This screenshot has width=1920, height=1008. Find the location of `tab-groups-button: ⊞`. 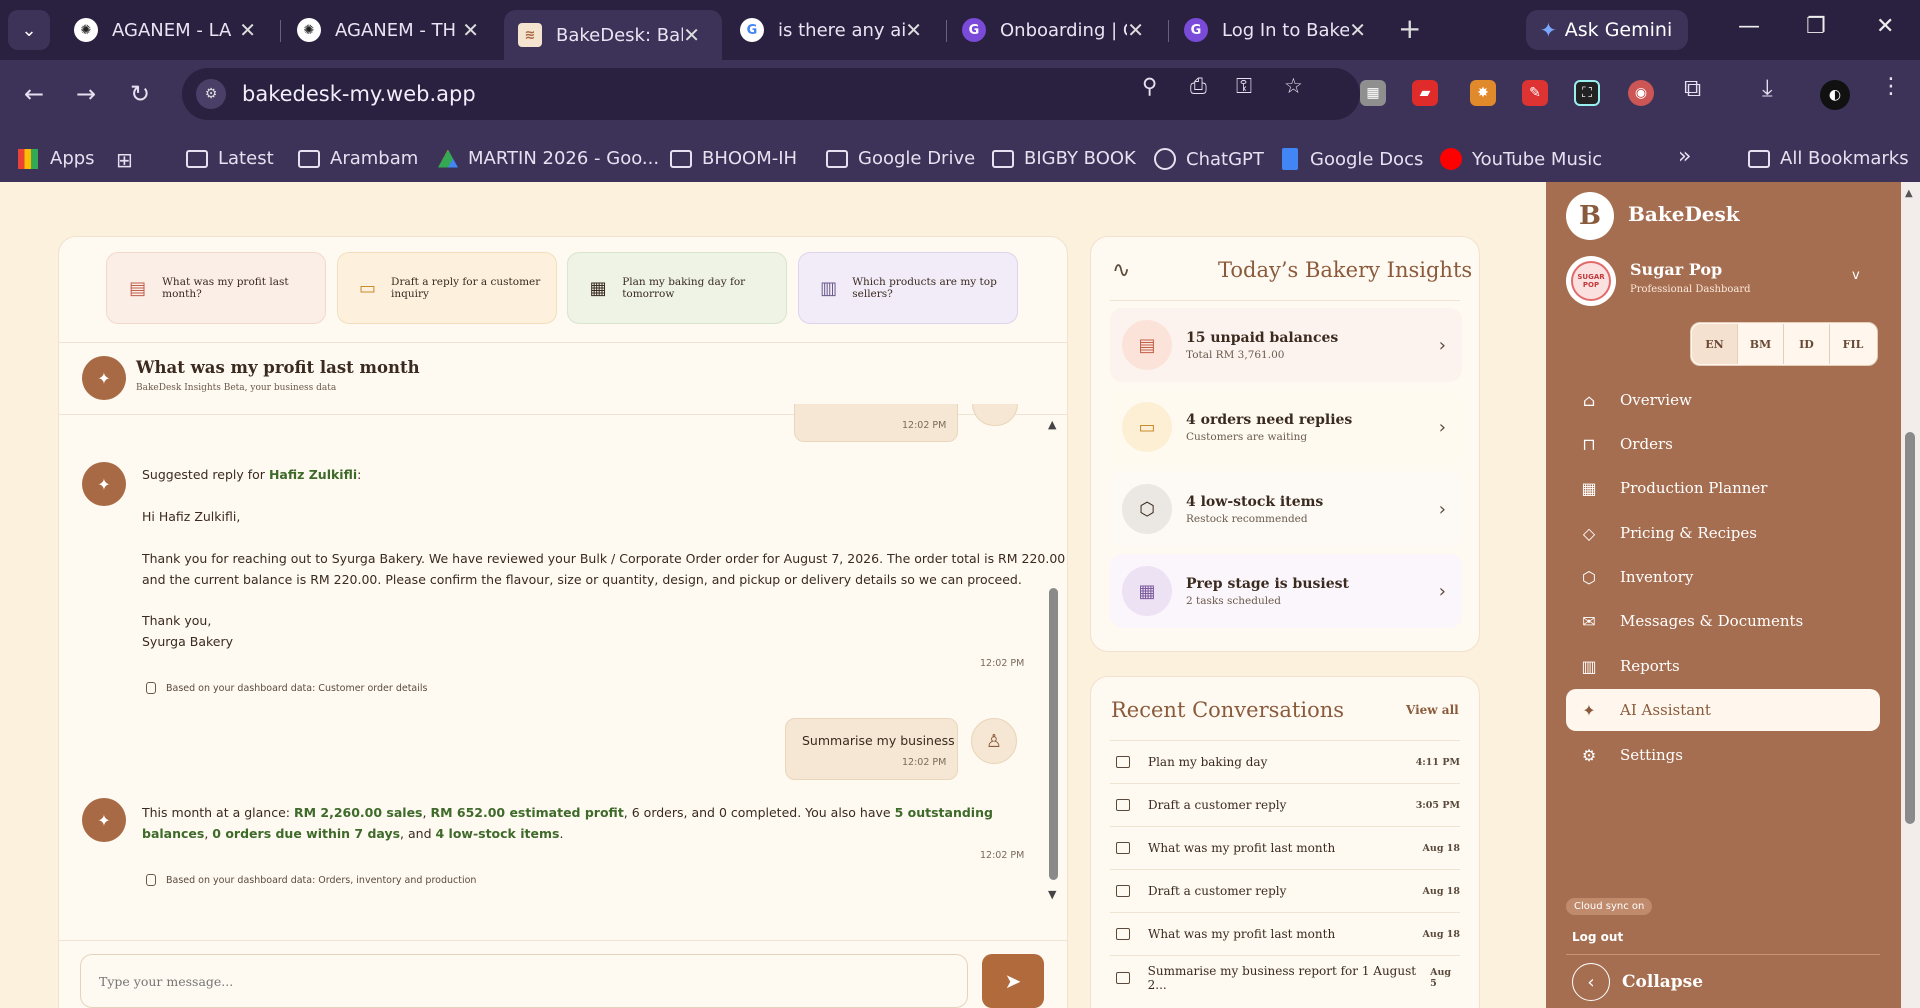

tab-groups-button: ⊞ is located at coordinates (124, 160).